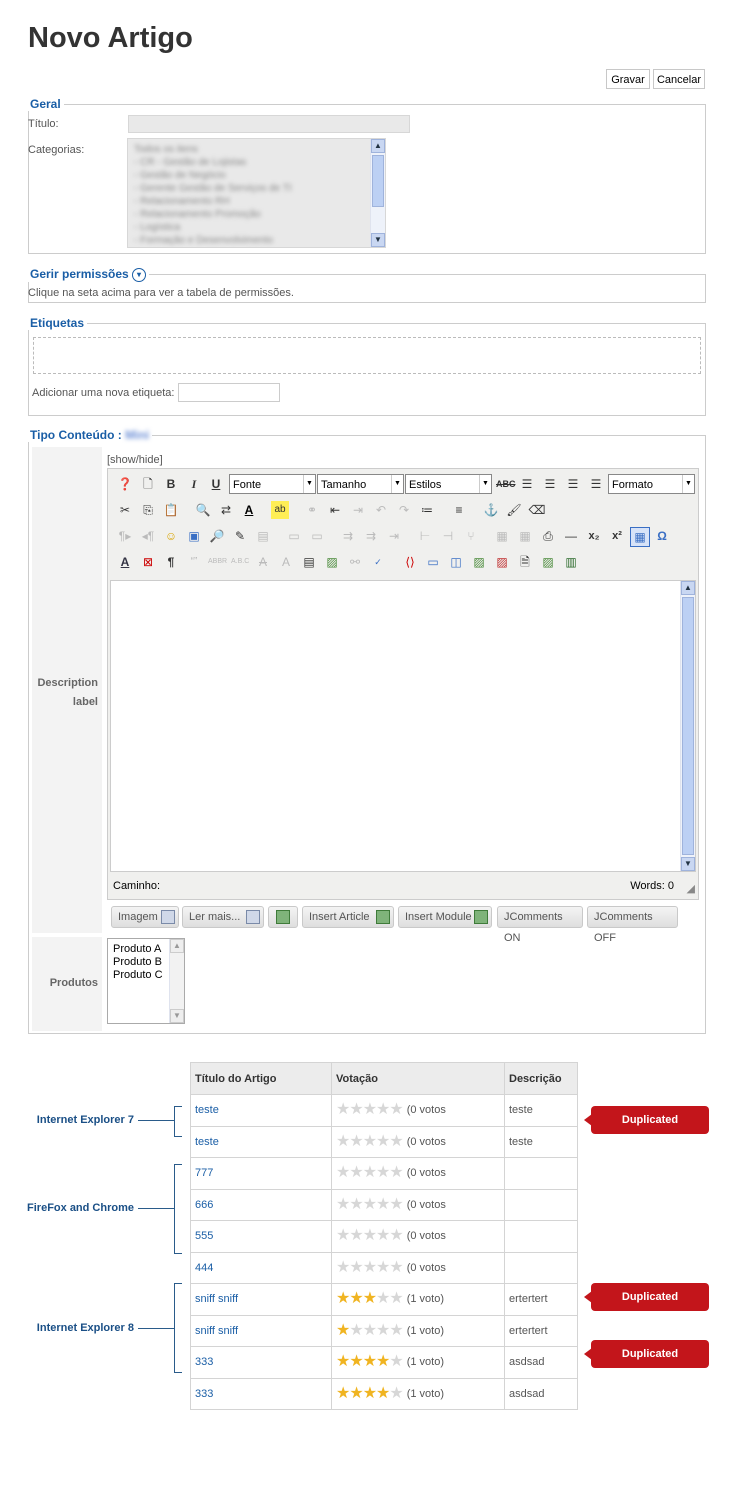 This screenshot has width=732, height=1489. What do you see at coordinates (217, 536) in the screenshot?
I see `preview-icon: 🔎` at bounding box center [217, 536].